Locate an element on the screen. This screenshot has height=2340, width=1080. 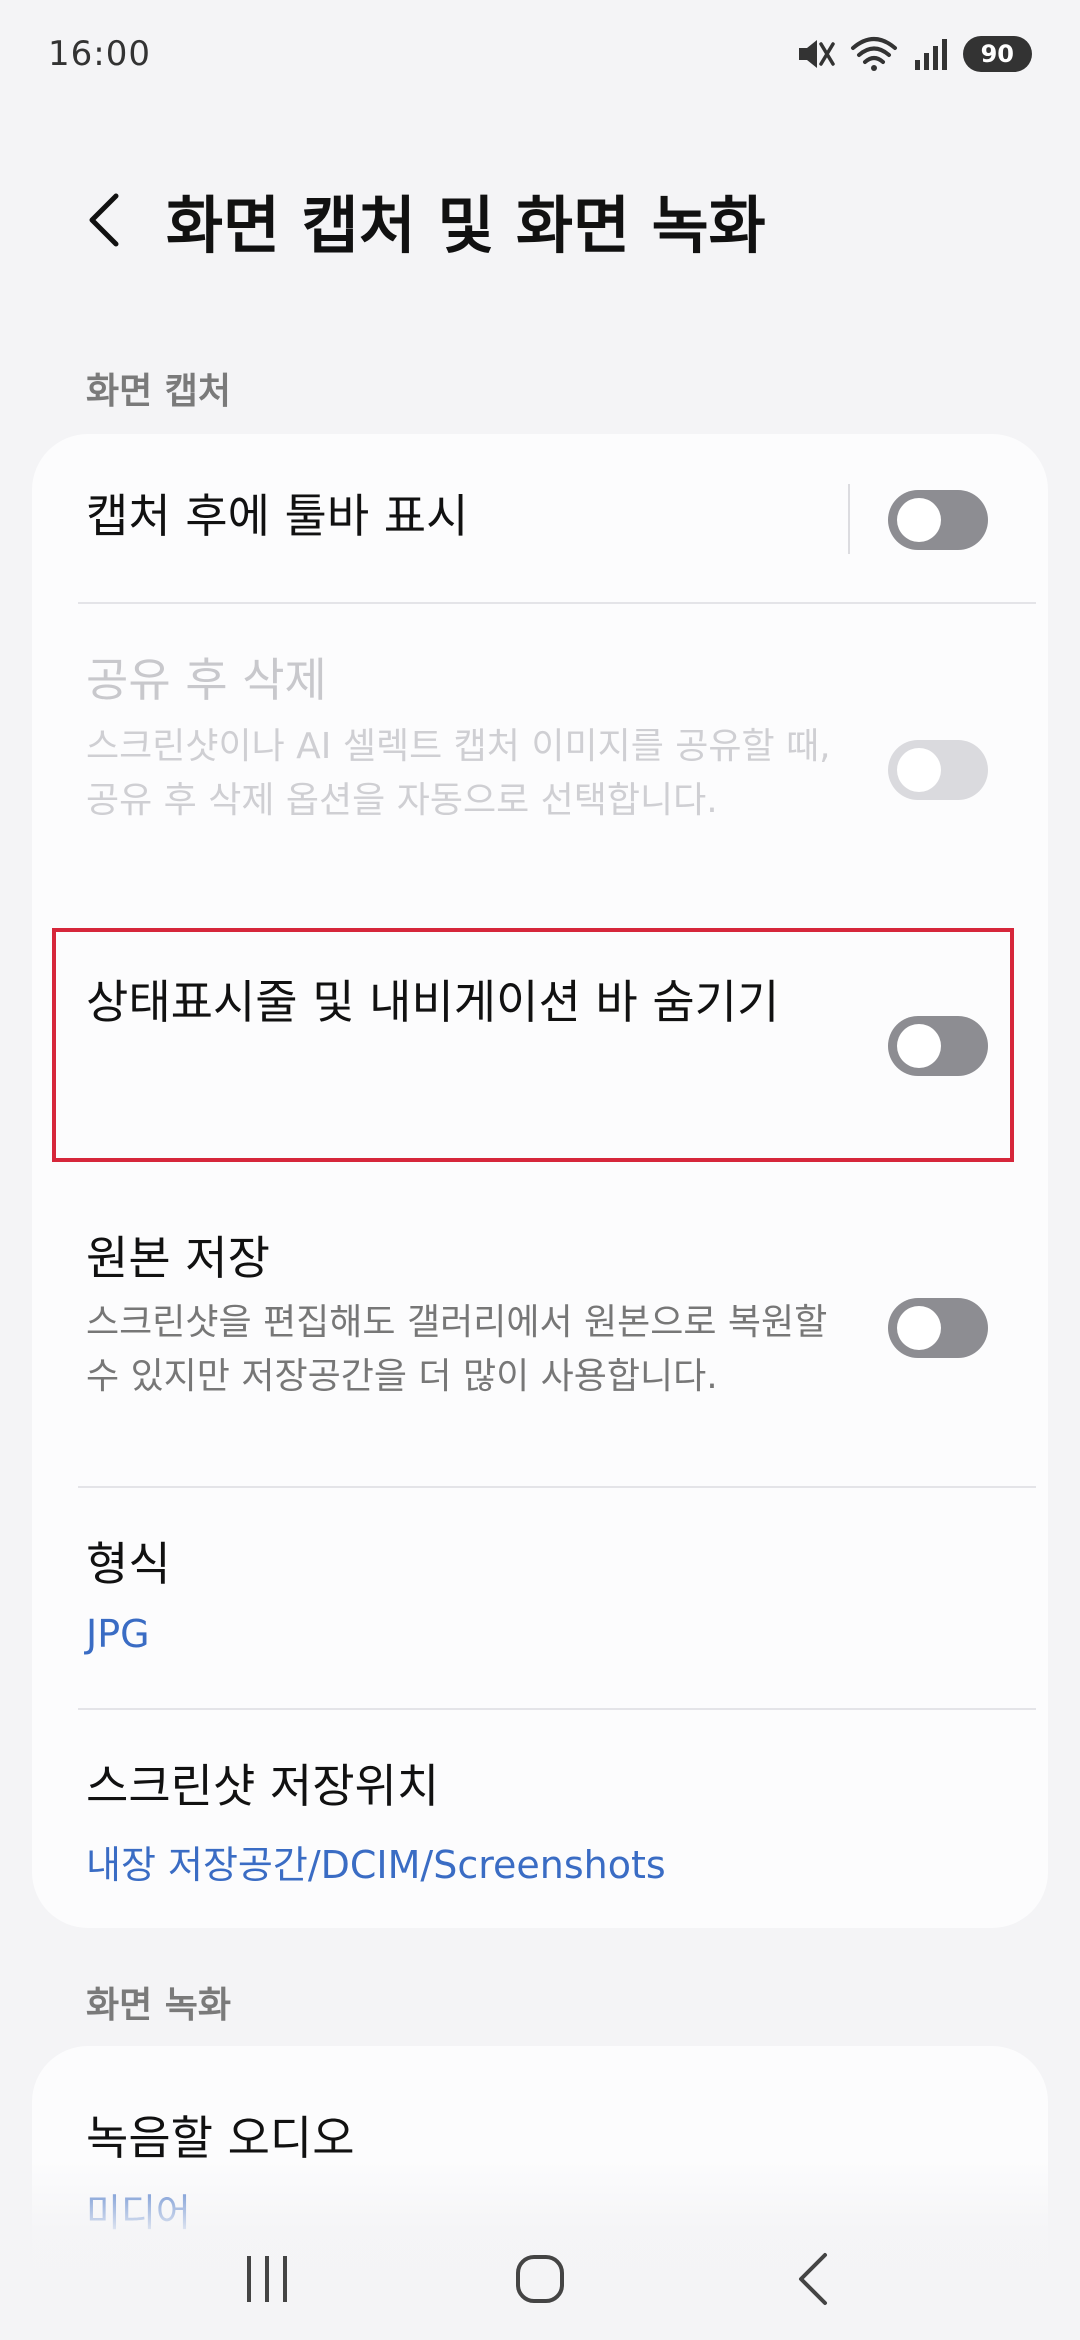
wifi-icon is located at coordinates (874, 54).